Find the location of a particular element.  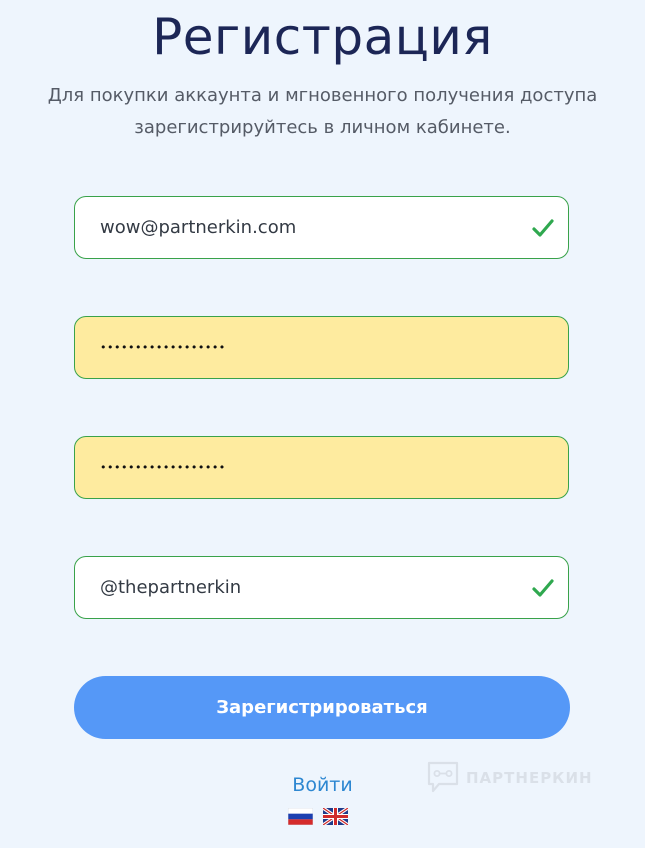

subtitle-line: зарегистрируйтесь в личном кабинете. is located at coordinates (322, 127).